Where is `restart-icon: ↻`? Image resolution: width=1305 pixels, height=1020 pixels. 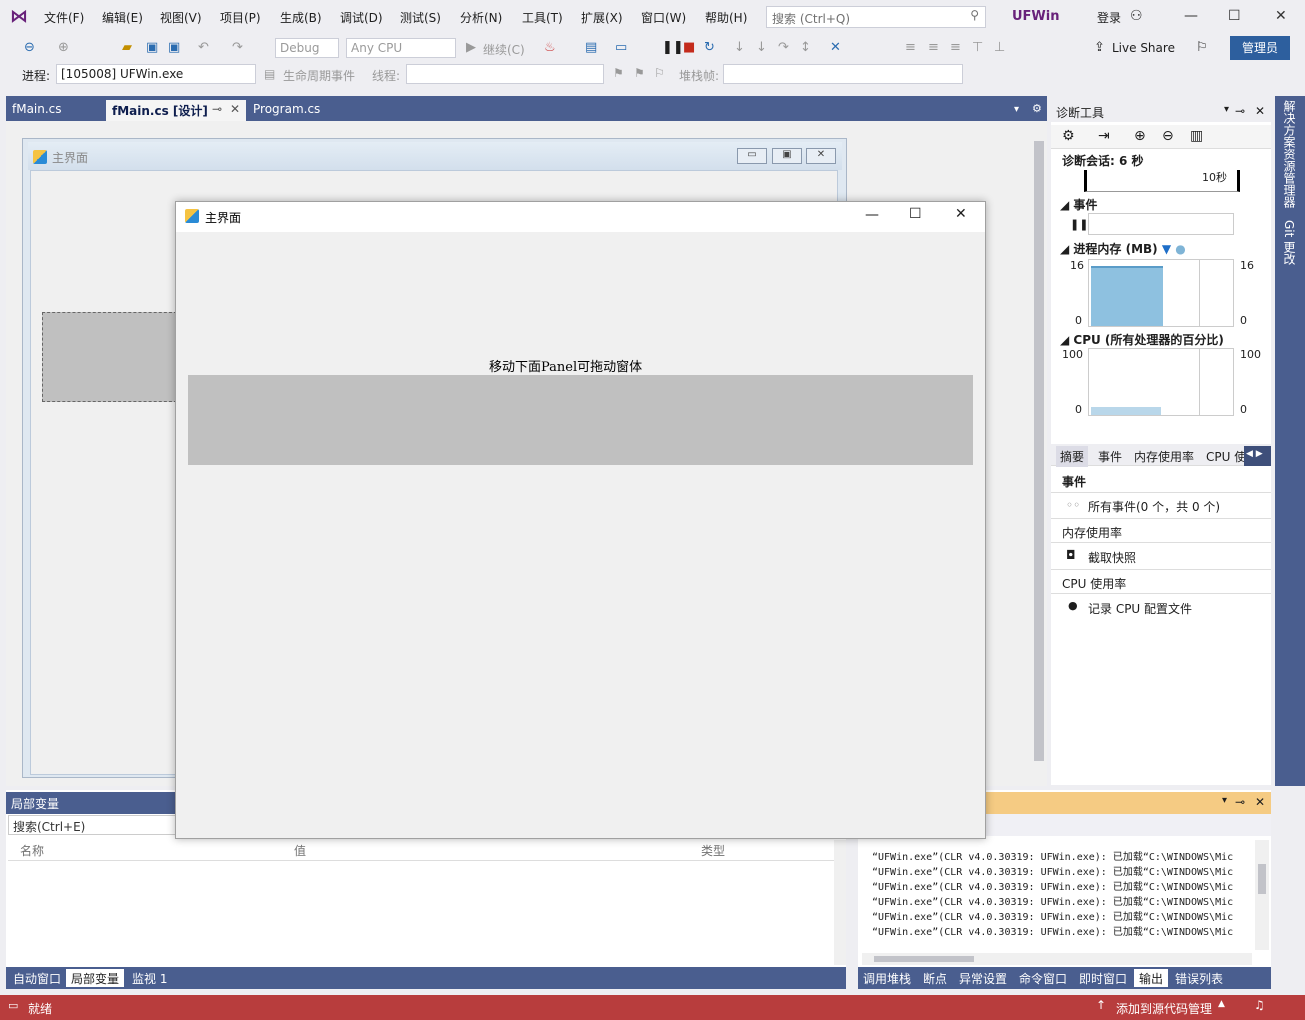
restart-icon: ↻ is located at coordinates (709, 47).